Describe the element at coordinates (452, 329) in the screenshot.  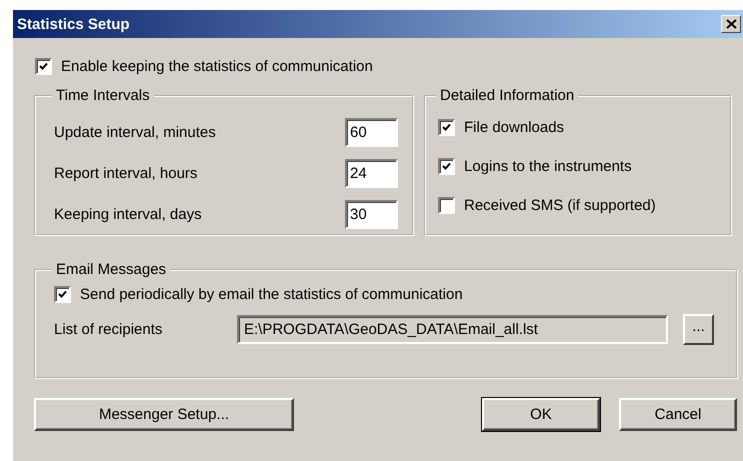
I see `input-field: E:\PROGDATA\GeoDAS_DATA\Email_all.lst` at that location.